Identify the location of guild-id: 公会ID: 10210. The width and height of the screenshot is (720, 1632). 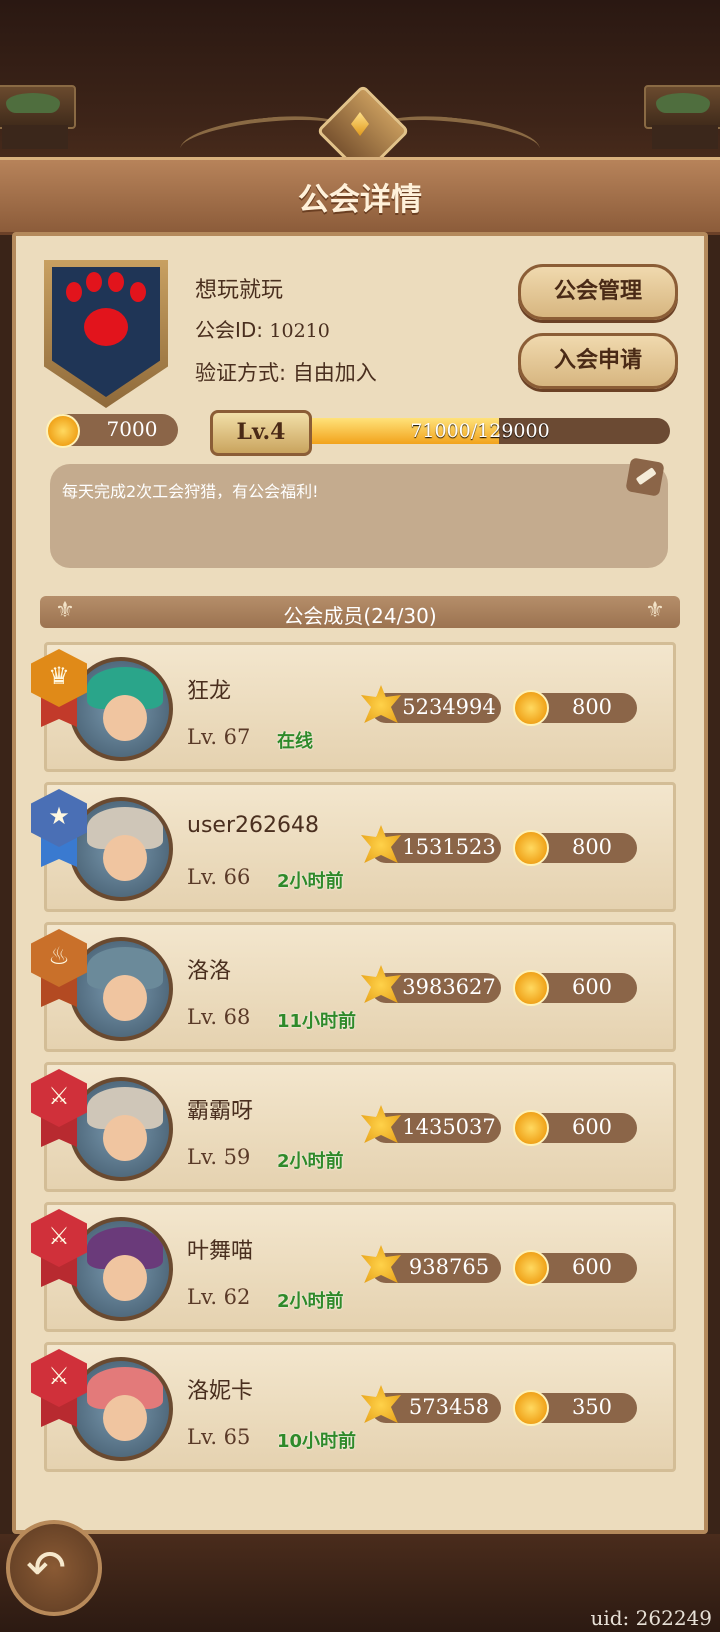
(262, 328).